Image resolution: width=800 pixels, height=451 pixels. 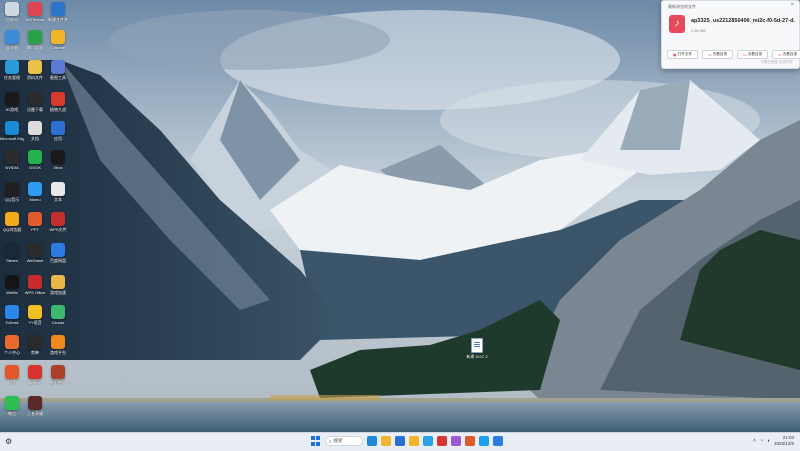 What do you see at coordinates (344, 441) in the screenshot?
I see `search-box: ⌕ 搜索` at bounding box center [344, 441].